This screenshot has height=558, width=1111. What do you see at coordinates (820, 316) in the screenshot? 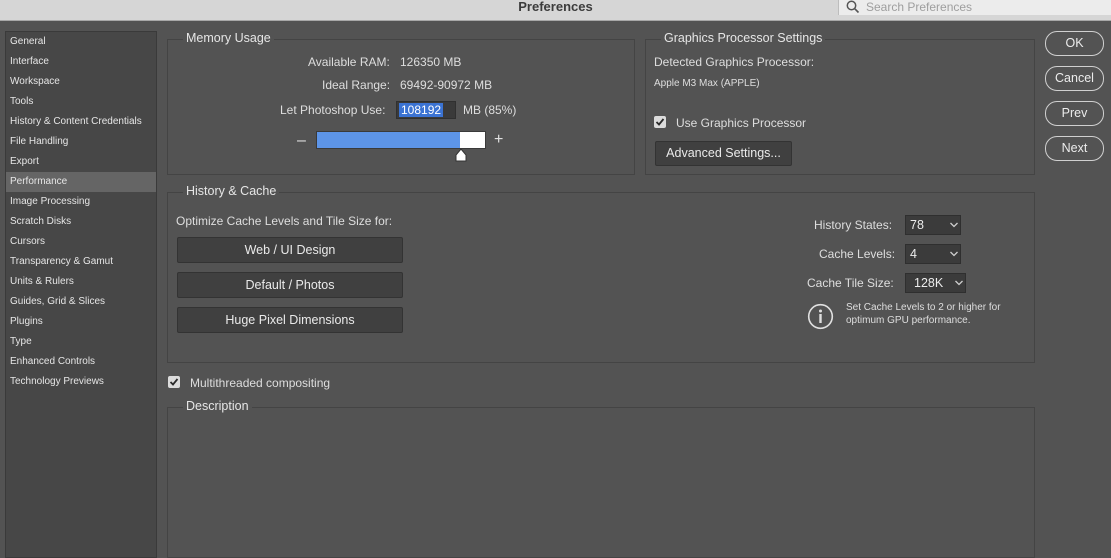
I see `info-icon` at bounding box center [820, 316].